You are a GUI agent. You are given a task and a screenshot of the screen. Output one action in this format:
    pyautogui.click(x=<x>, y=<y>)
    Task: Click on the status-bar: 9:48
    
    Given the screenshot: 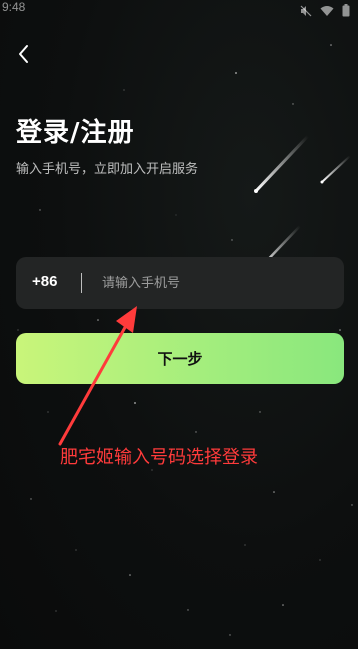 What is the action you would take?
    pyautogui.click(x=179, y=10)
    